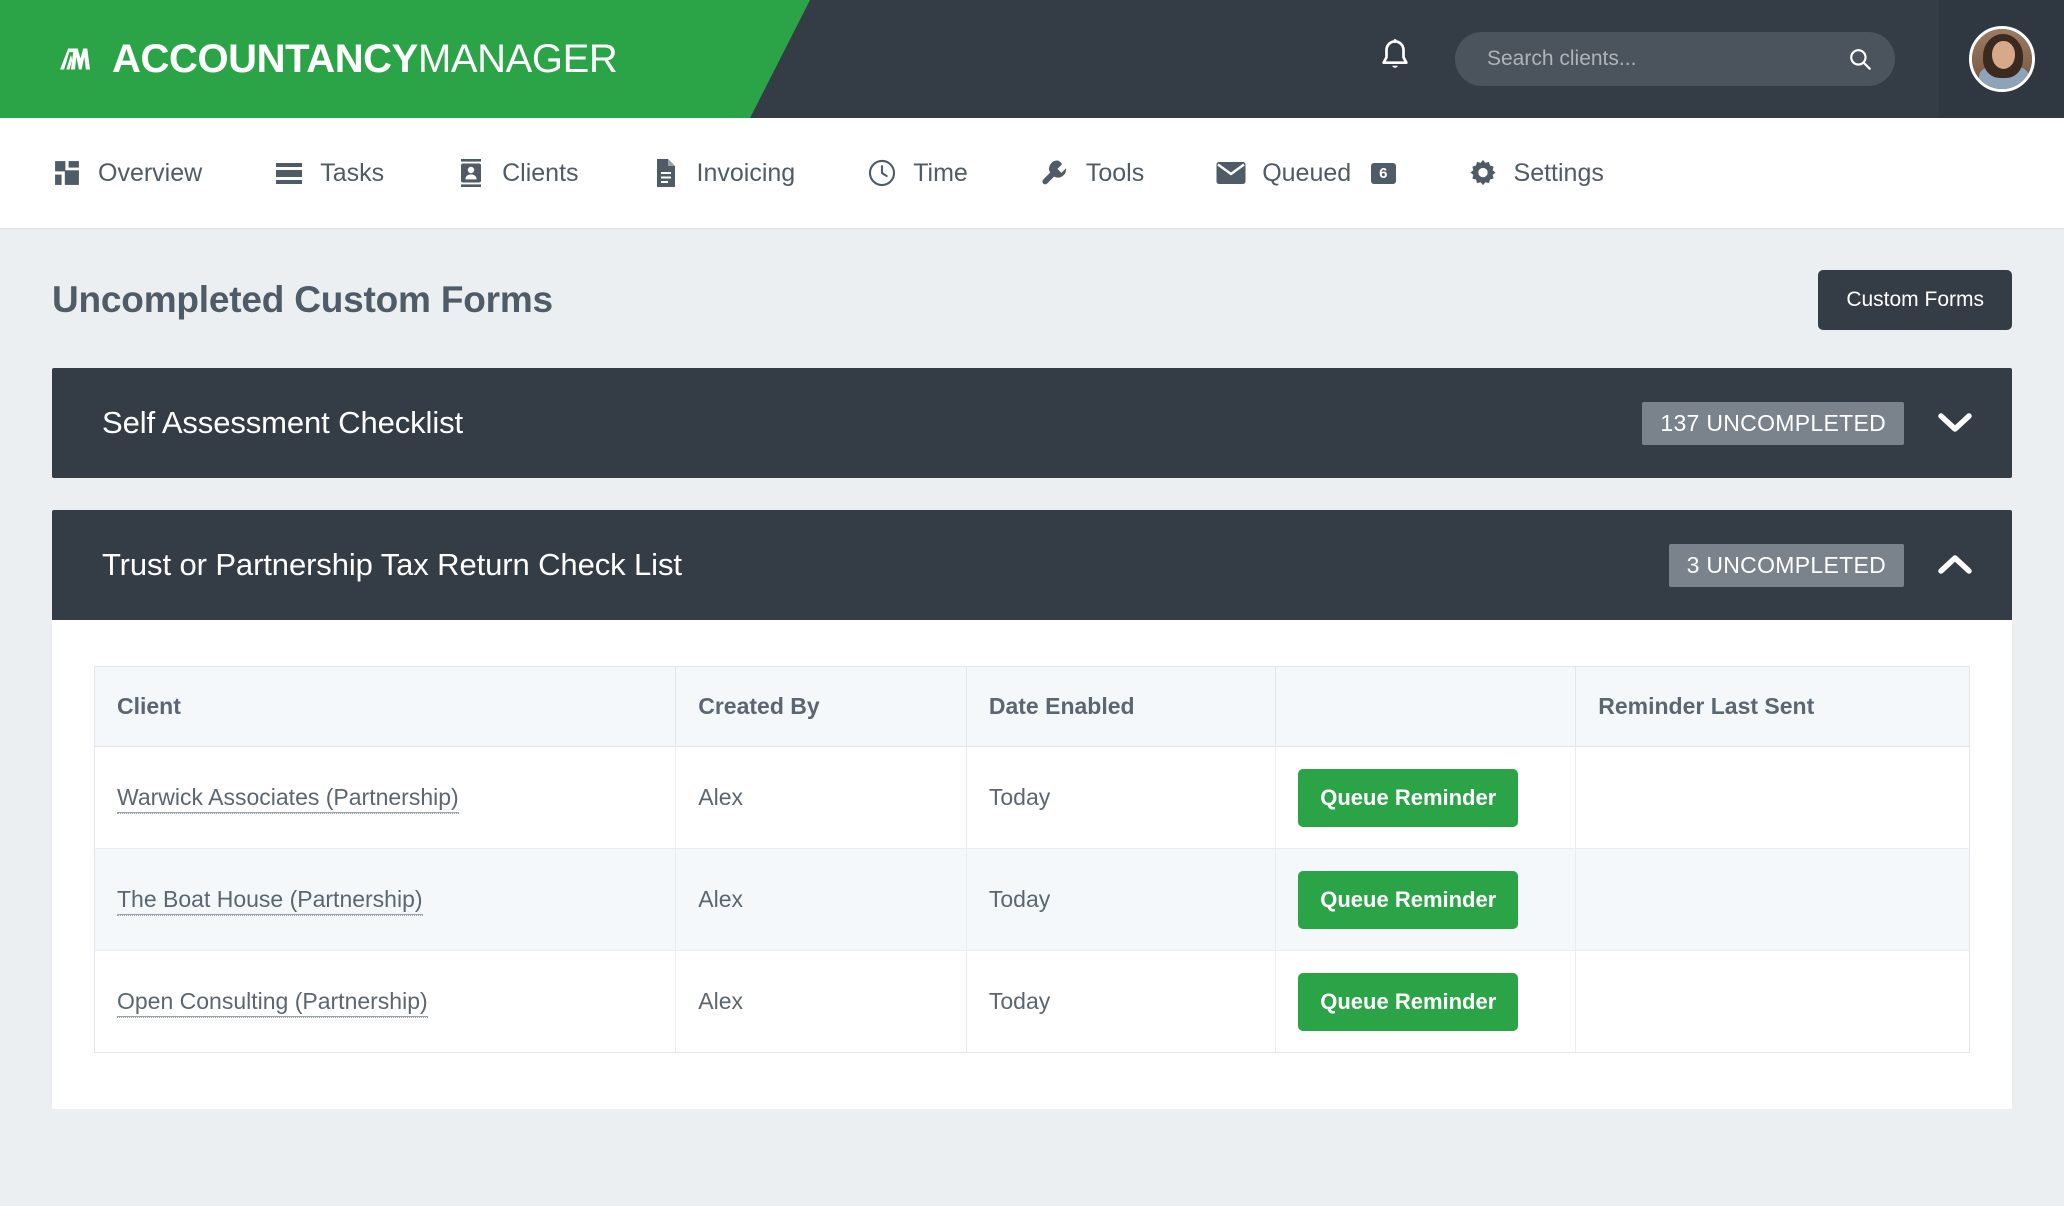  Describe the element at coordinates (1231, 173) in the screenshot. I see `envelope-icon` at that location.